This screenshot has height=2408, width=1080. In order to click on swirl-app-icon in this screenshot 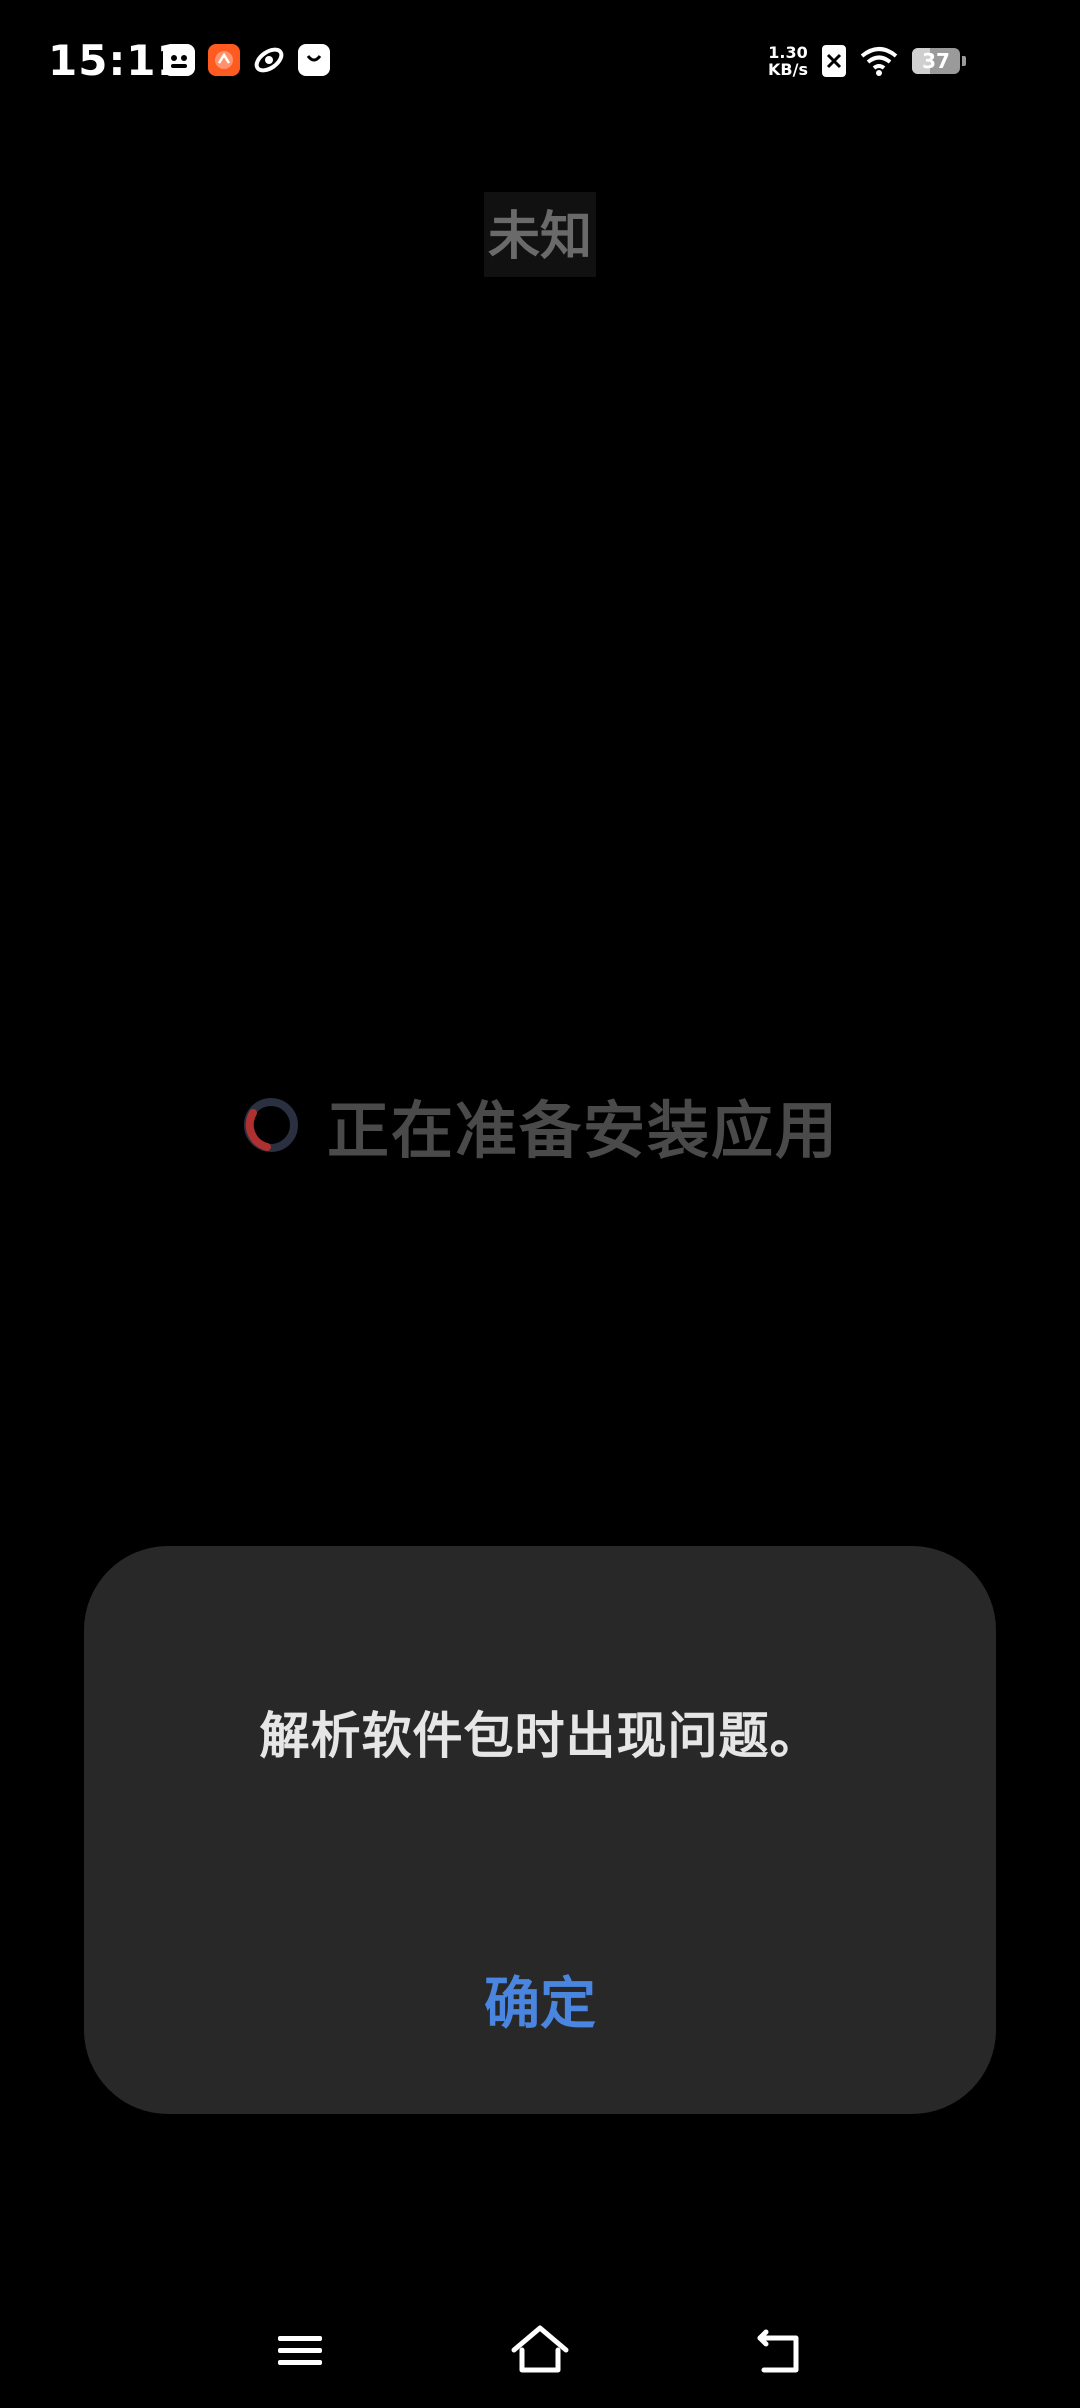, I will do `click(269, 60)`.